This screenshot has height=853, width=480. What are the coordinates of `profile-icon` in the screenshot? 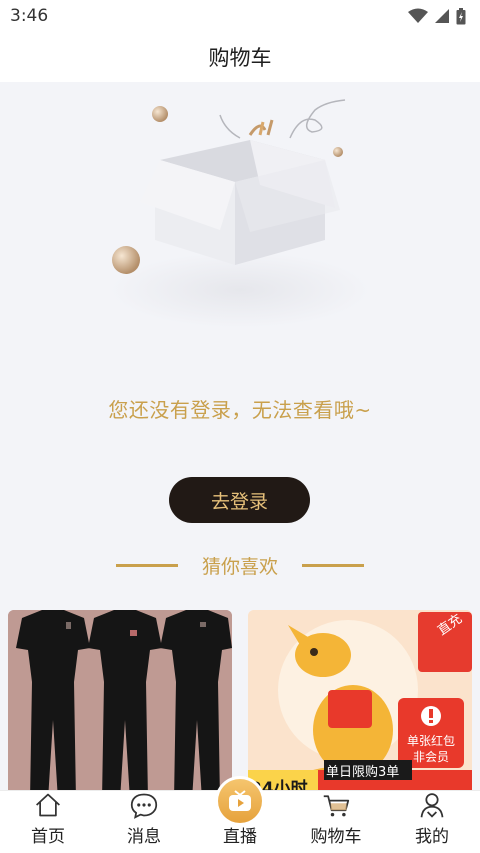 It's located at (432, 805).